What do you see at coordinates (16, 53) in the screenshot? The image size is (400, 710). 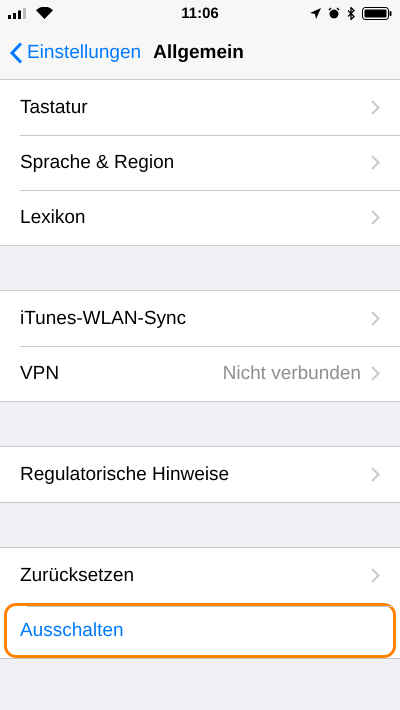 I see `back-icon` at bounding box center [16, 53].